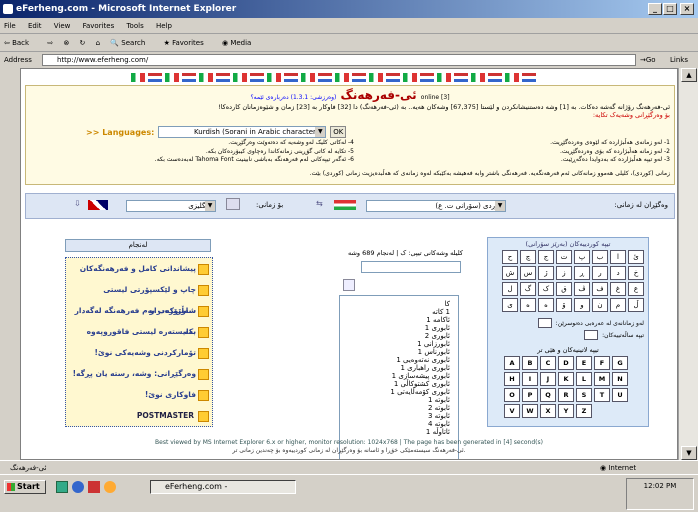 This screenshot has height=512, width=698. Describe the element at coordinates (62, 26) in the screenshot. I see `menu-view: View` at that location.